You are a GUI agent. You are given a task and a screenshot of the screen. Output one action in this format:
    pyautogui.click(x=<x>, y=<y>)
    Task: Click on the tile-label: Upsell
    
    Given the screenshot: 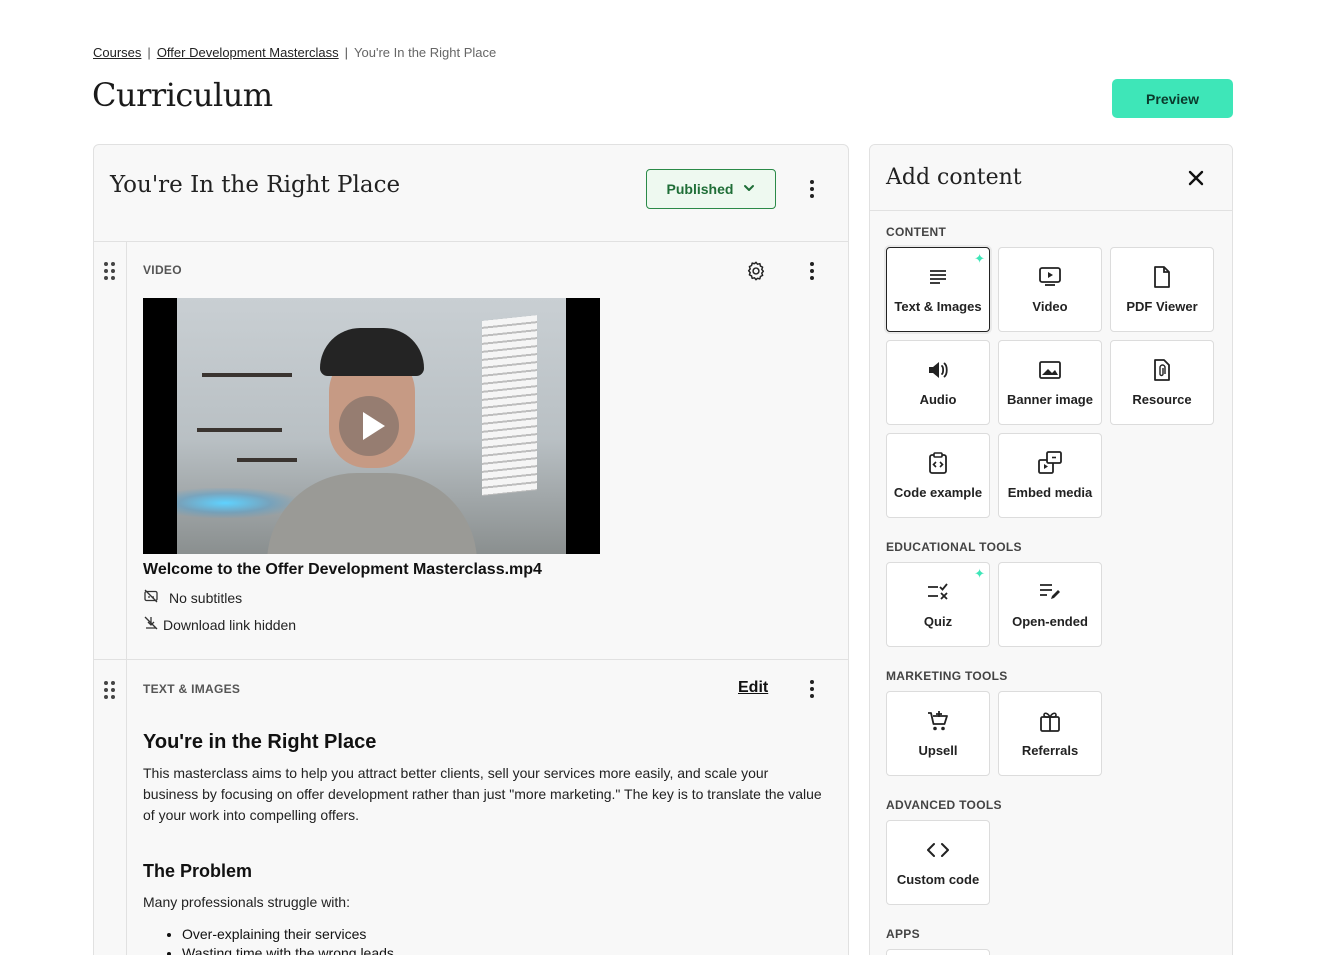 What is the action you would take?
    pyautogui.click(x=938, y=750)
    